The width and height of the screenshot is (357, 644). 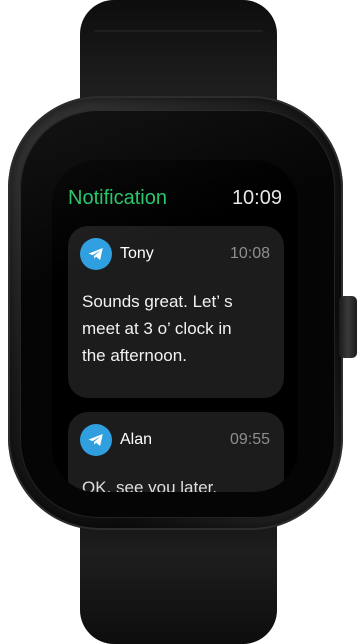 What do you see at coordinates (348, 327) in the screenshot?
I see `watch-crown-button` at bounding box center [348, 327].